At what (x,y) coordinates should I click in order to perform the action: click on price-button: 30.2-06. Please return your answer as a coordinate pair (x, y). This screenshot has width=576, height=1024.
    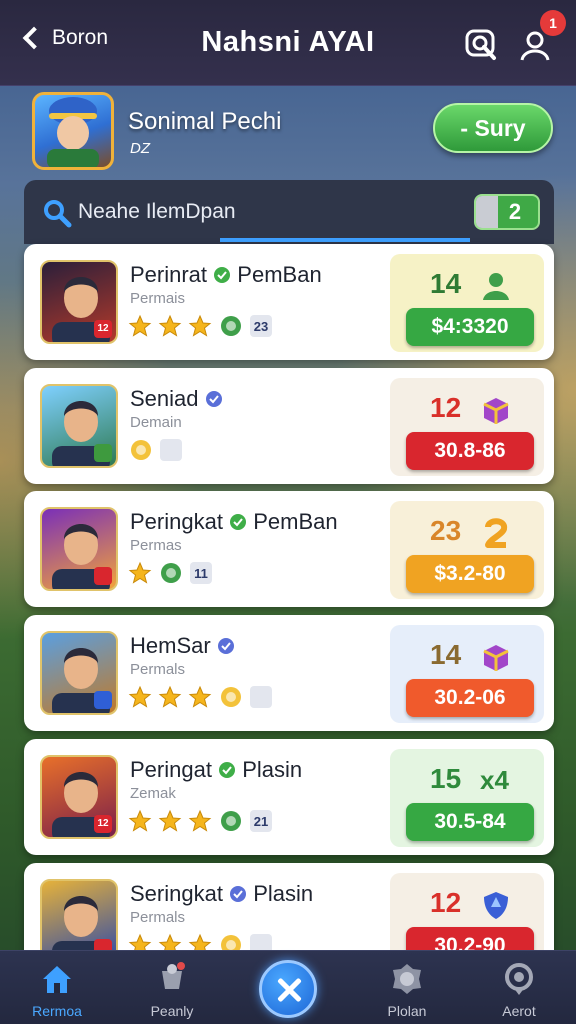
    Looking at the image, I should click on (470, 698).